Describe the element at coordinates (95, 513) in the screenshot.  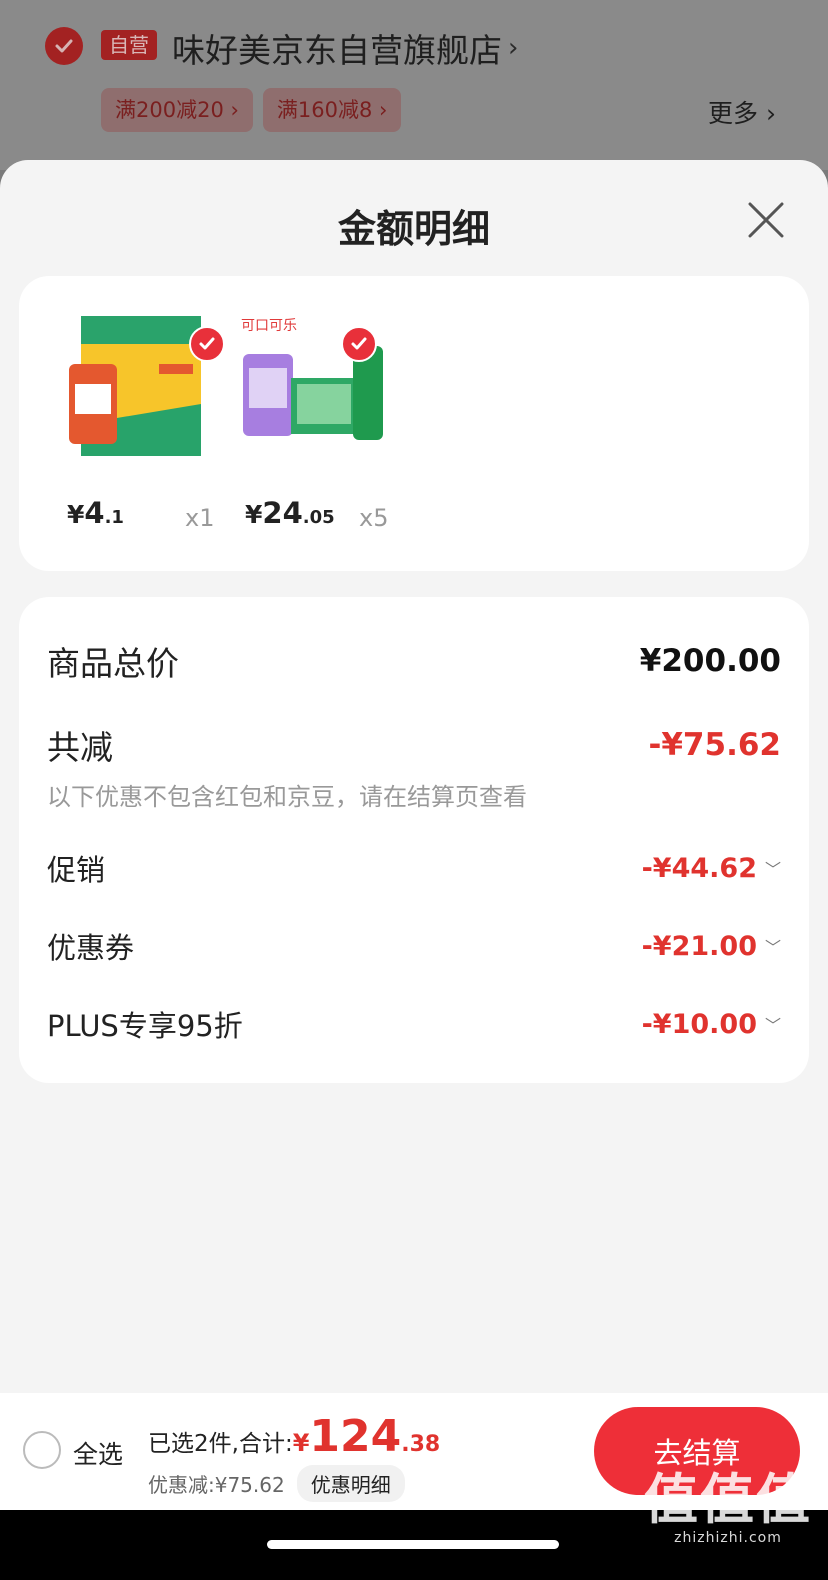
I see `product-price: ¥ 4 .1` at that location.